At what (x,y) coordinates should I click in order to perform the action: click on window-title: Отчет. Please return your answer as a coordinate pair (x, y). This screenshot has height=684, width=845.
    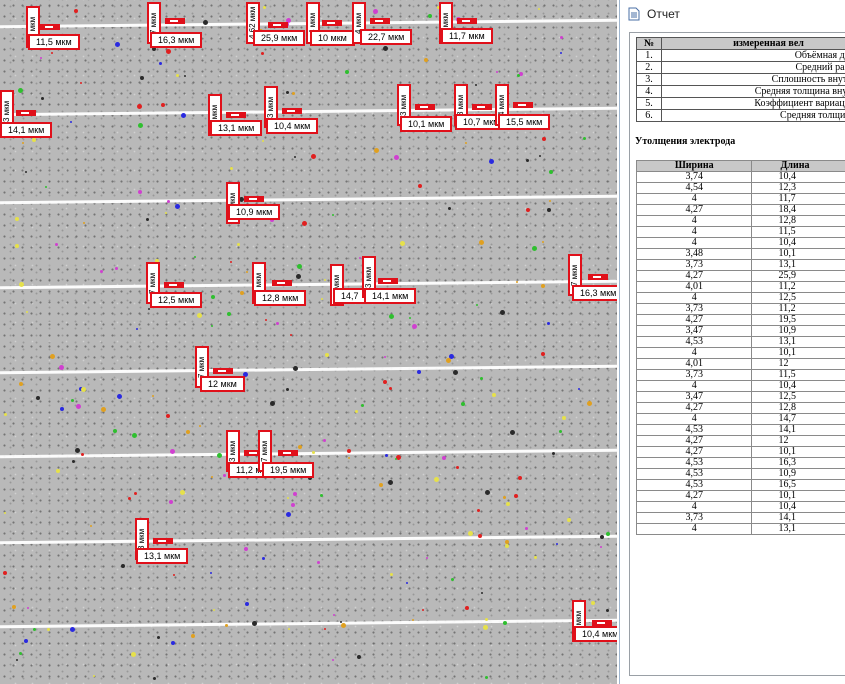
    Looking at the image, I should click on (663, 14).